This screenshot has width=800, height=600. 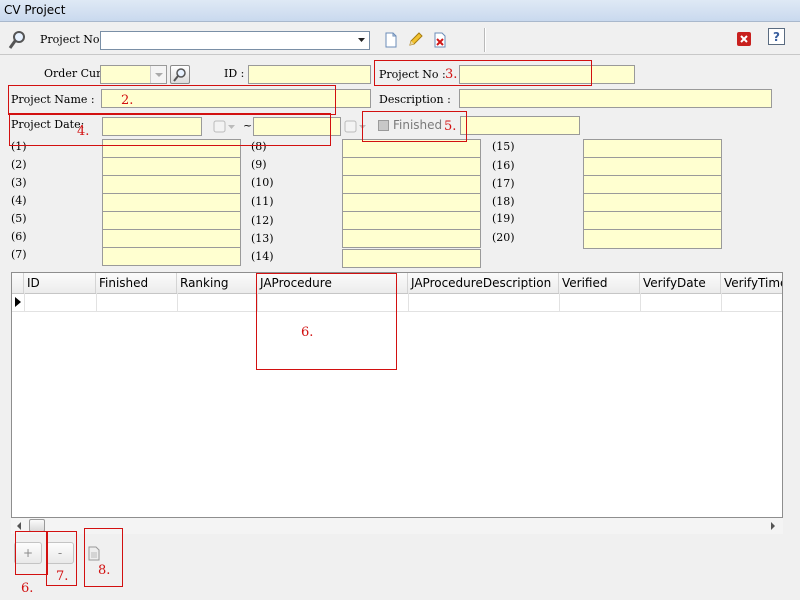 What do you see at coordinates (19, 164) in the screenshot?
I see `field-label-2: (2)` at bounding box center [19, 164].